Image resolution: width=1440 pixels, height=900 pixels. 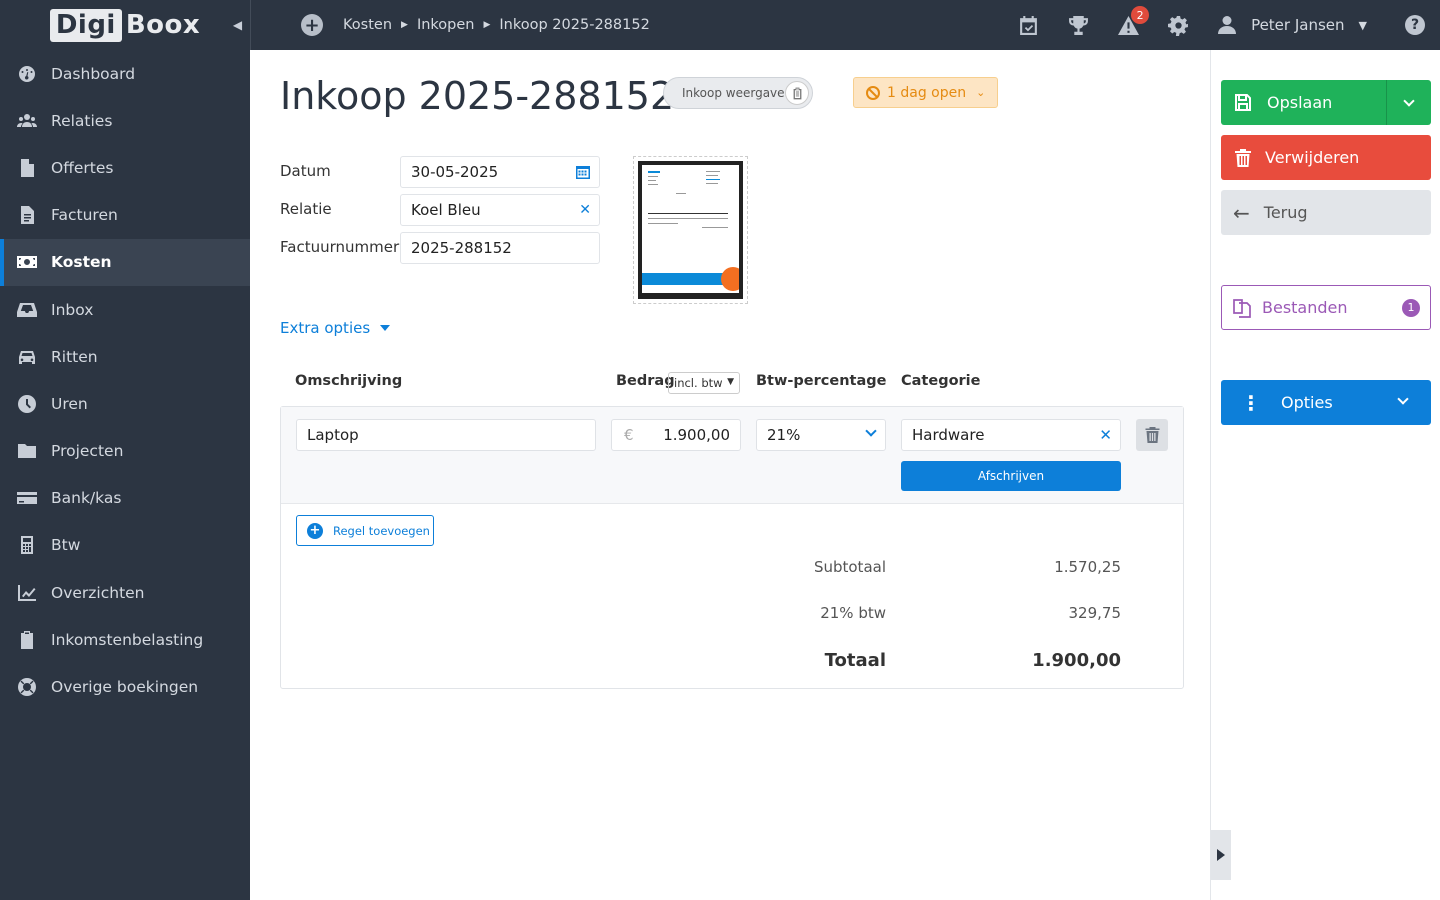 I want to click on sidebar-item-label: Relaties, so click(x=82, y=120).